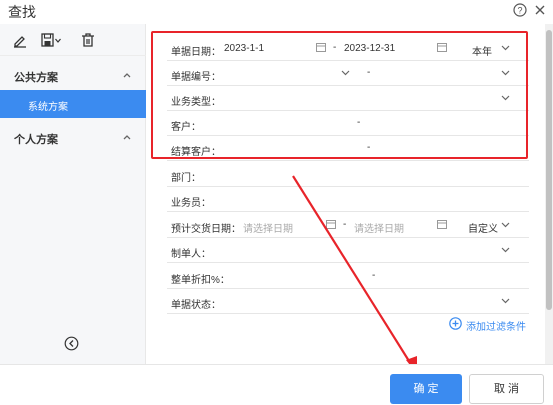 Image resolution: width=553 pixels, height=405 pixels. Describe the element at coordinates (191, 203) in the screenshot. I see `salesman-label: 业务员：` at that location.